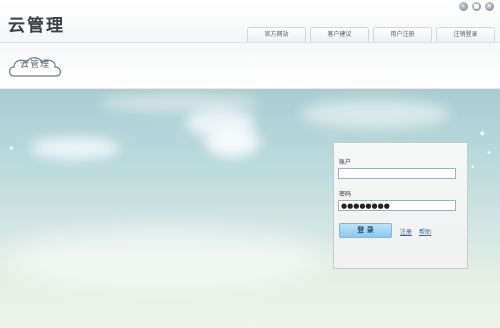 The image size is (500, 328). Describe the element at coordinates (397, 173) in the screenshot. I see `account-input` at that location.